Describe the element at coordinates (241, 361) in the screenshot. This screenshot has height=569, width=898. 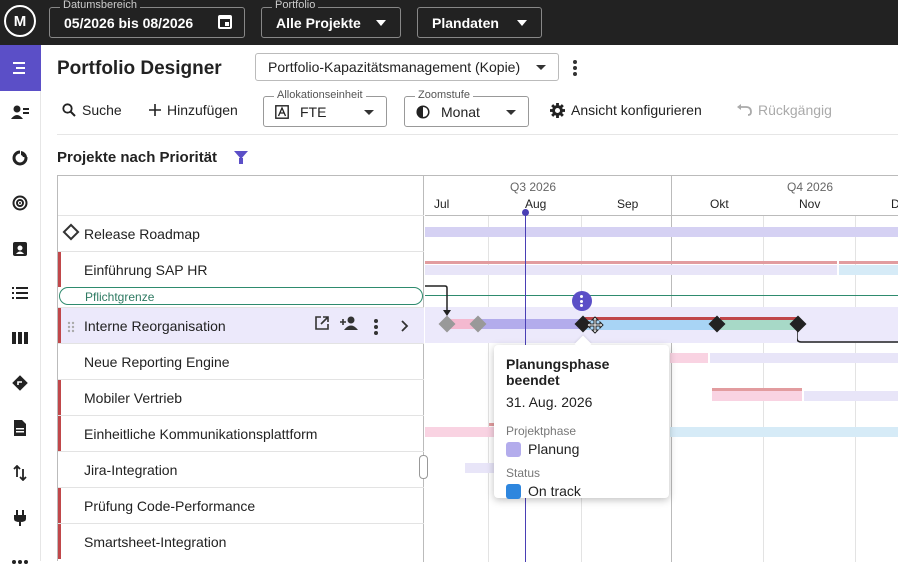
I see `list-item: Neue Reporting Engine` at that location.